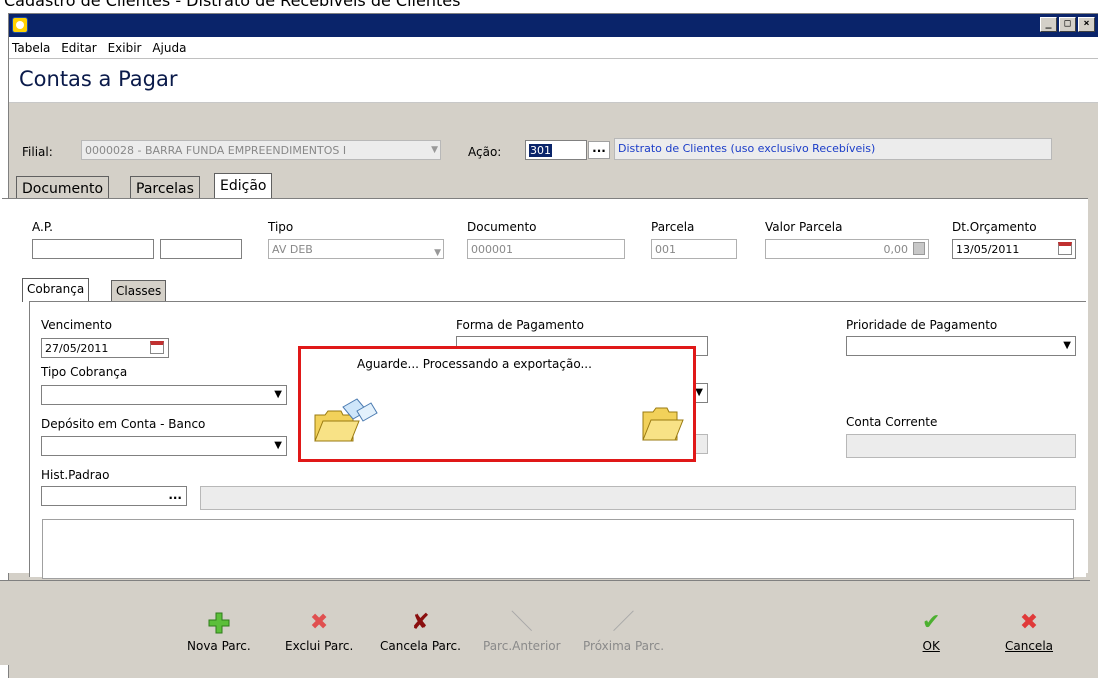 This screenshot has width=1098, height=678. What do you see at coordinates (346, 420) in the screenshot?
I see `source-folder-icon` at bounding box center [346, 420].